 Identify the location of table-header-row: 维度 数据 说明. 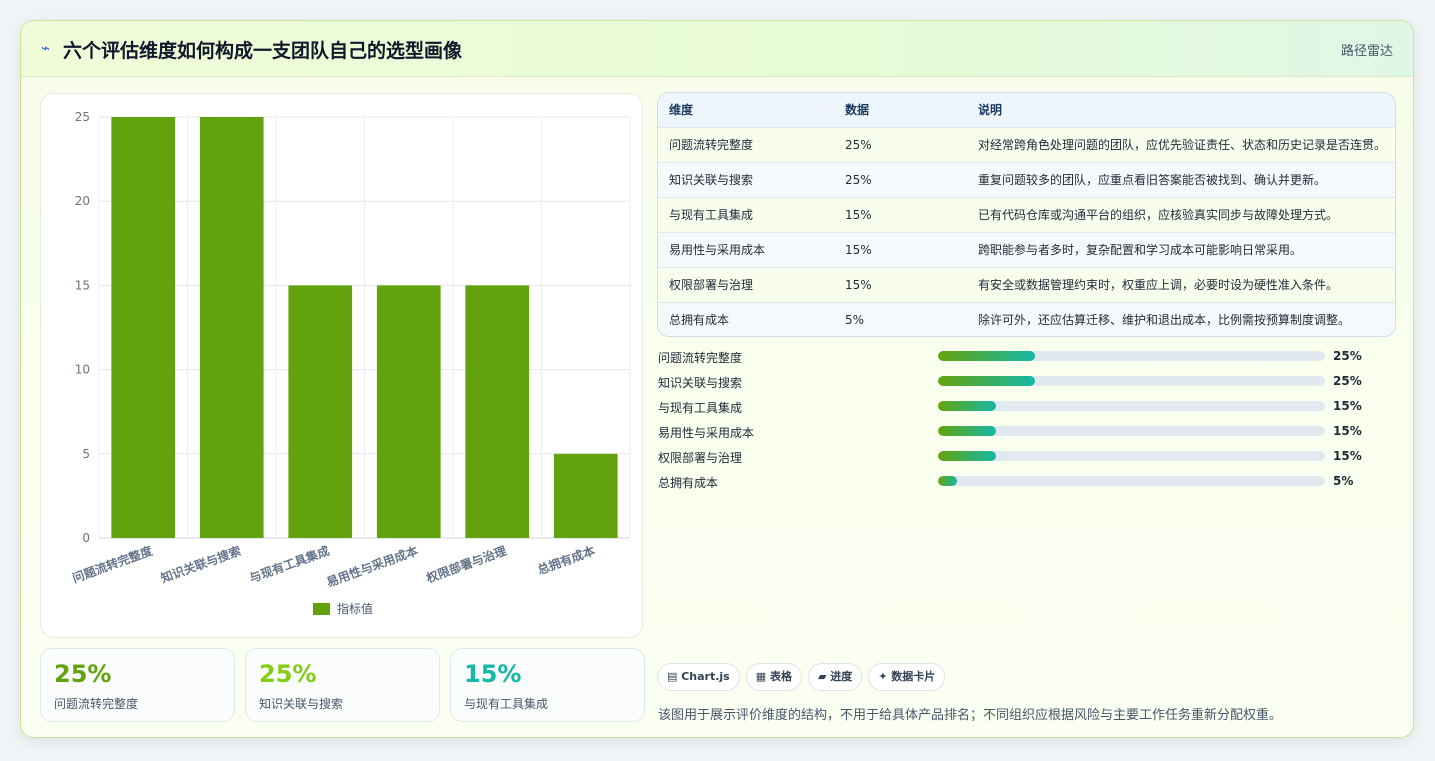
(1026, 110).